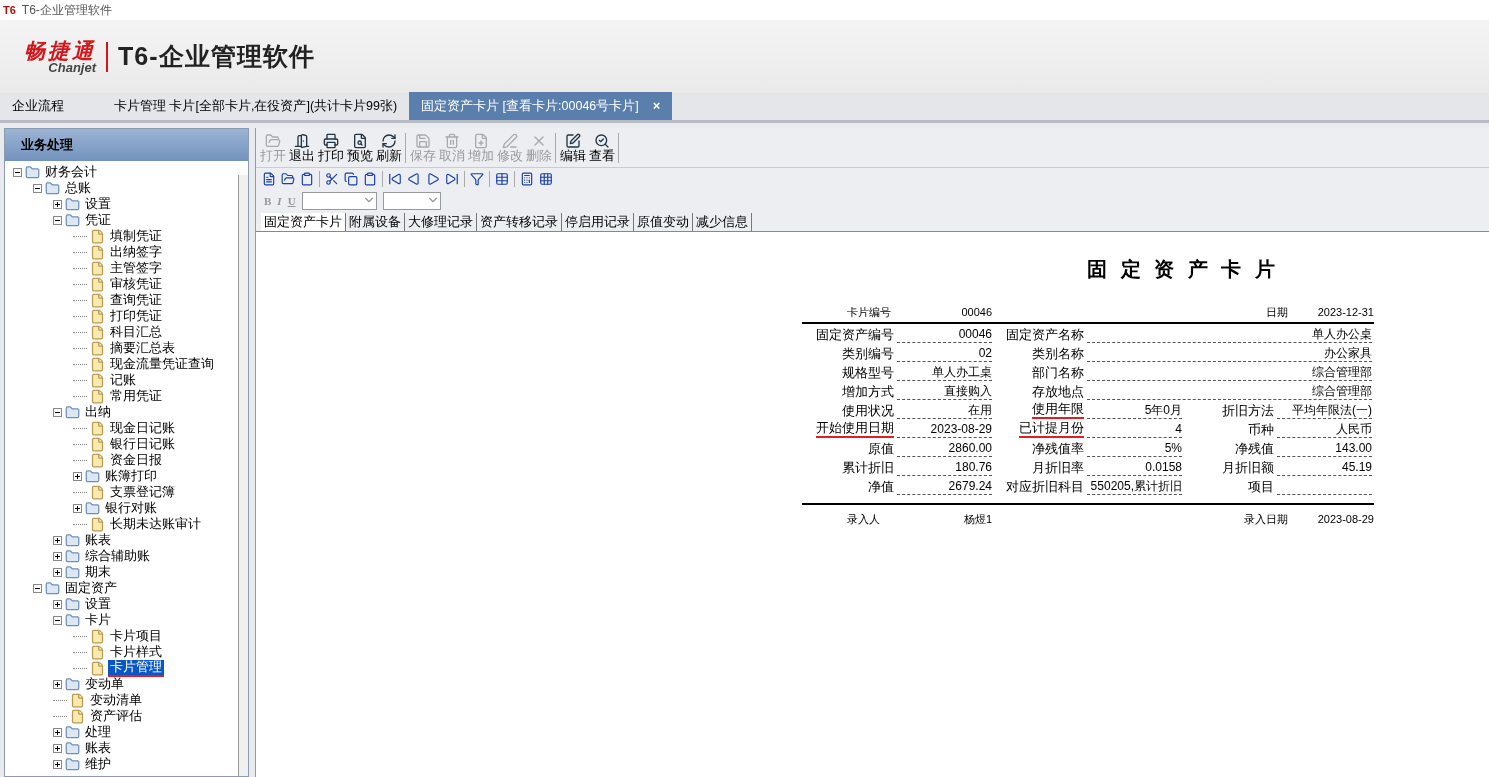 The height and width of the screenshot is (777, 1489). What do you see at coordinates (136, 268) in the screenshot?
I see `tree-item: 主管签字` at bounding box center [136, 268].